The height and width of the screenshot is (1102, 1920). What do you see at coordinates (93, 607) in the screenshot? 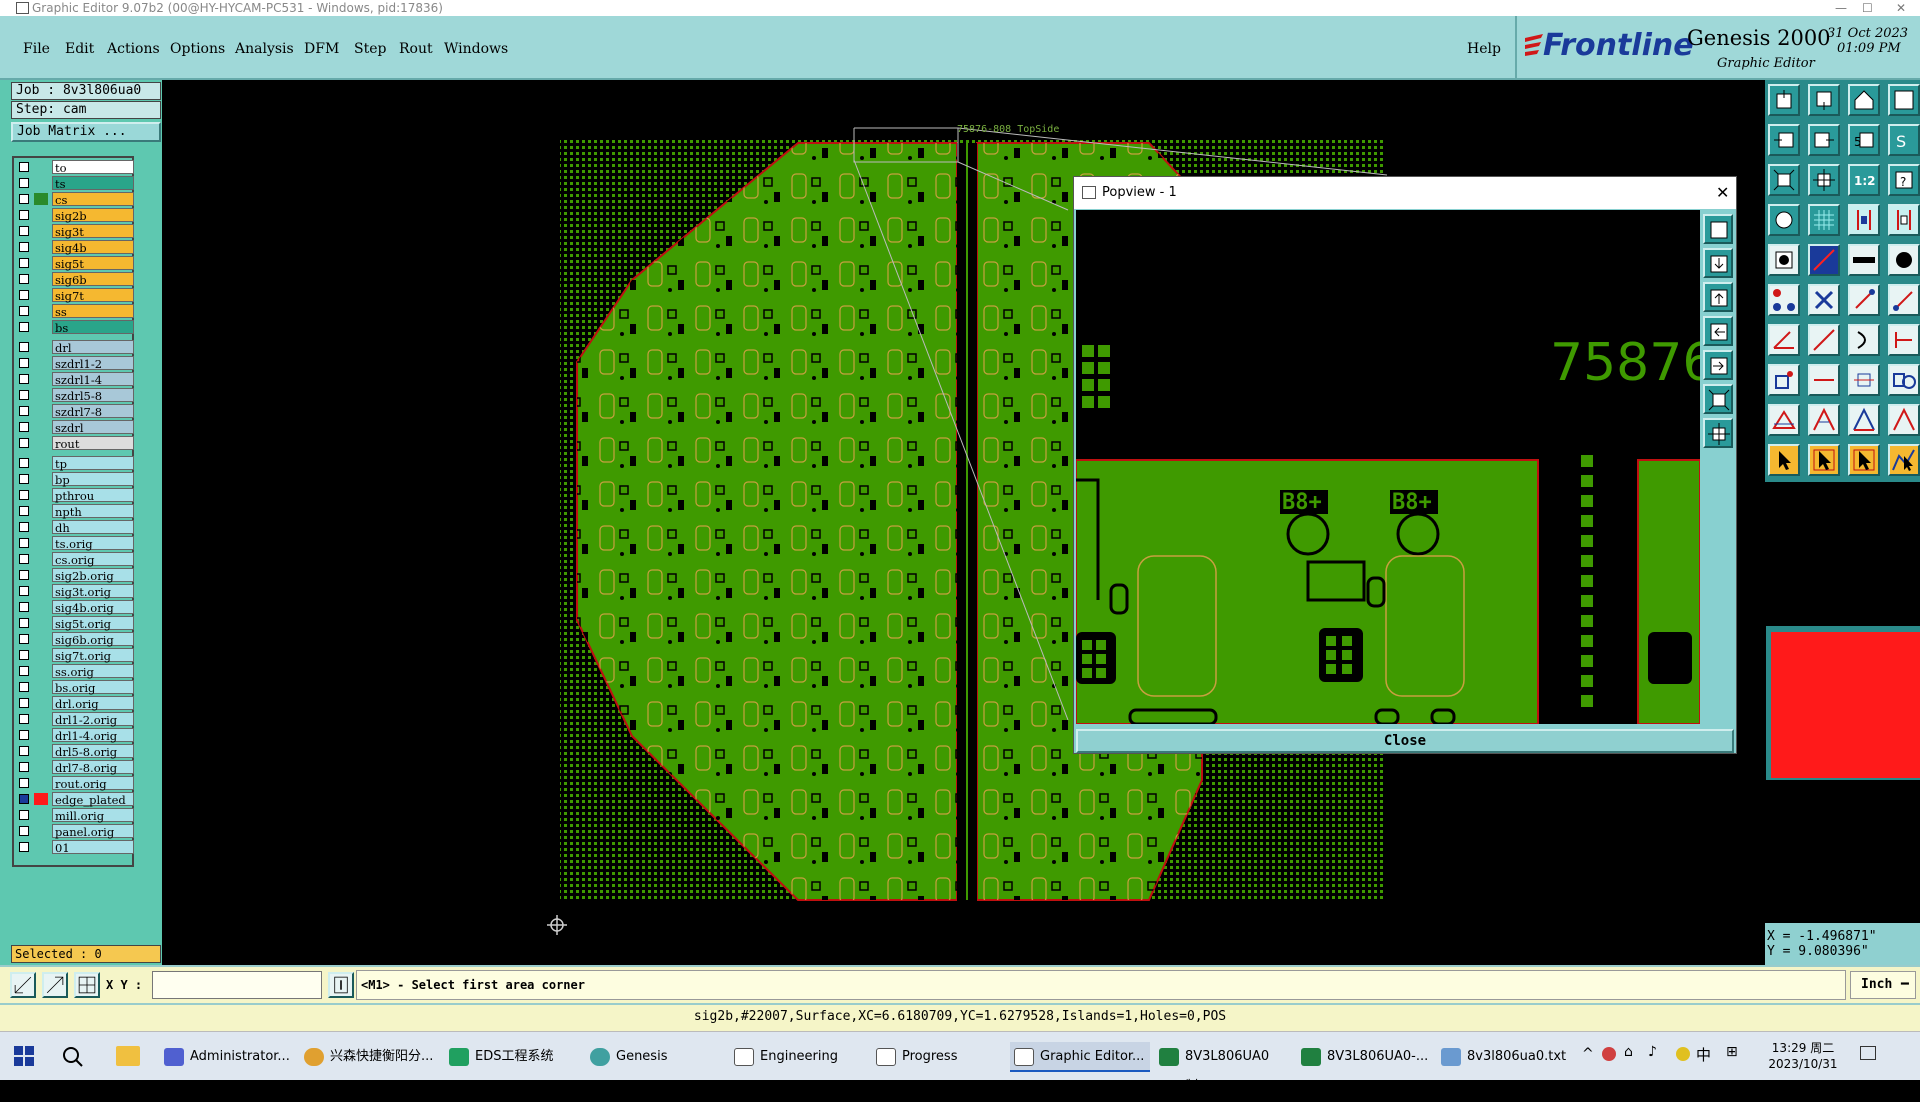
I see `layer-name: sig4b.orig` at bounding box center [93, 607].